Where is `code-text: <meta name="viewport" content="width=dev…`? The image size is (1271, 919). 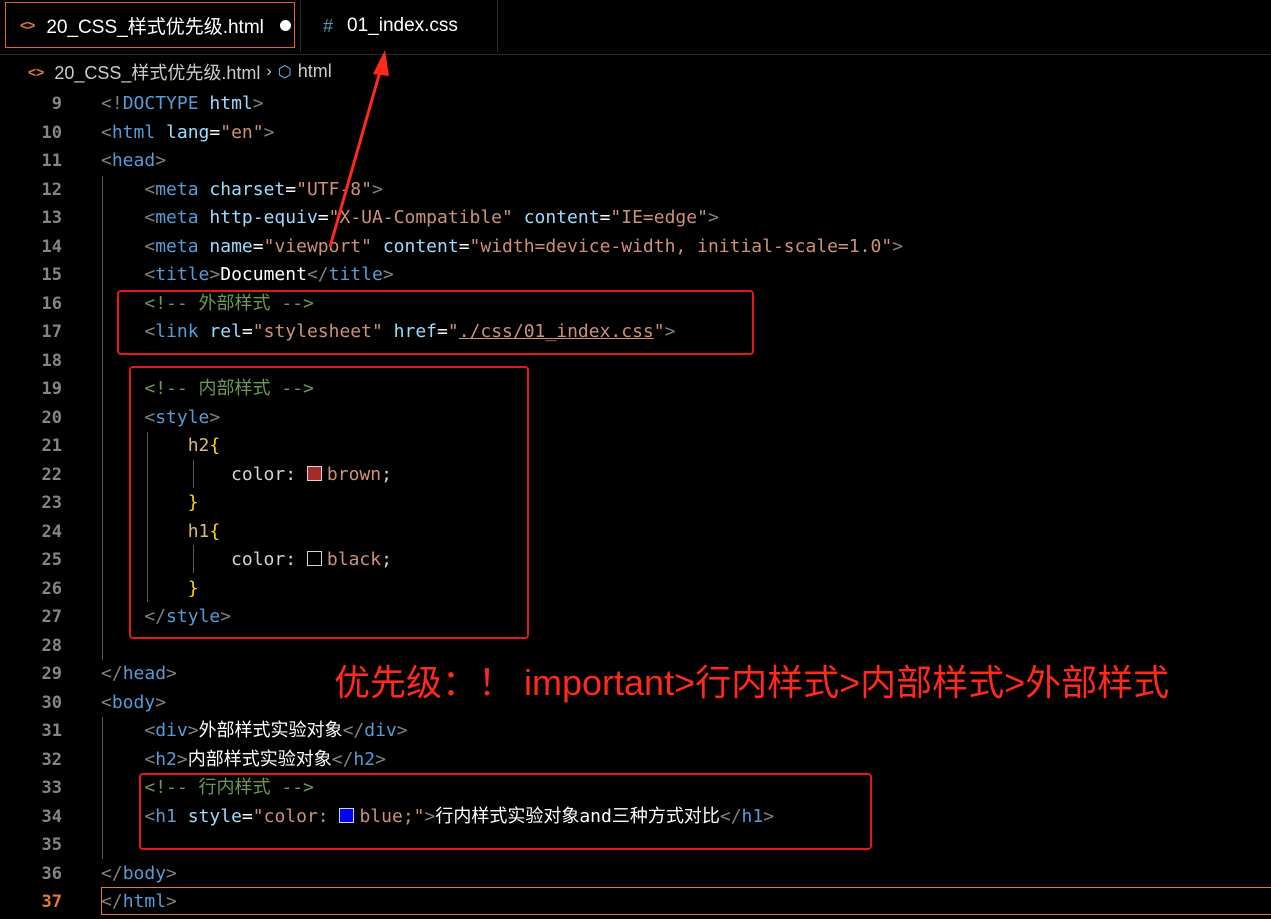
code-text: <meta name="viewport" content="width=dev… is located at coordinates (502, 247).